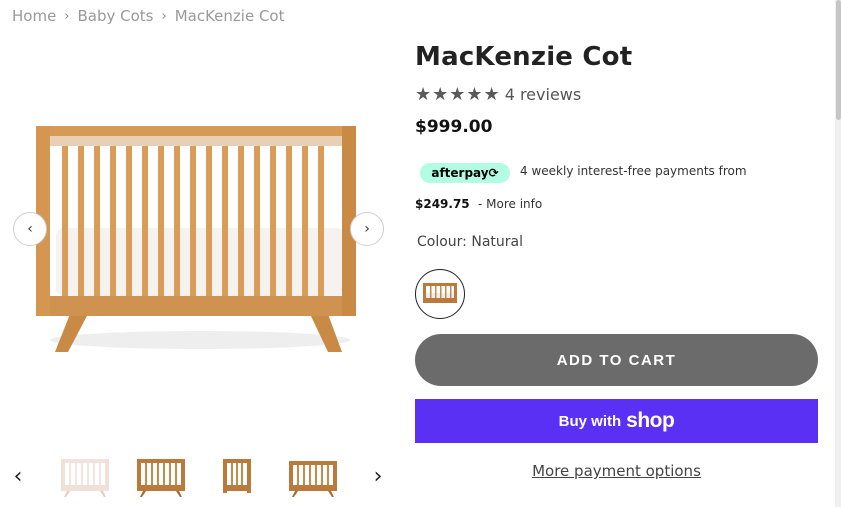 This screenshot has width=841, height=507. What do you see at coordinates (616, 471) in the screenshot?
I see `more-payment-options-link: More payment options` at bounding box center [616, 471].